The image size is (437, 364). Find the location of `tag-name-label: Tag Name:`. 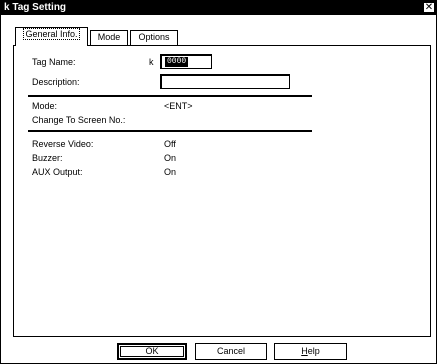

tag-name-label: Tag Name: is located at coordinates (54, 62).